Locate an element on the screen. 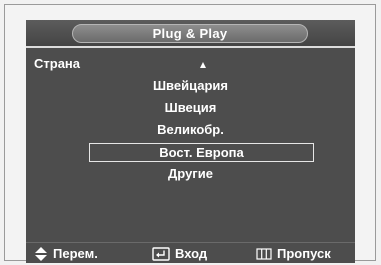  option-eastern-europe-selected: Вост. Европа is located at coordinates (201, 152).